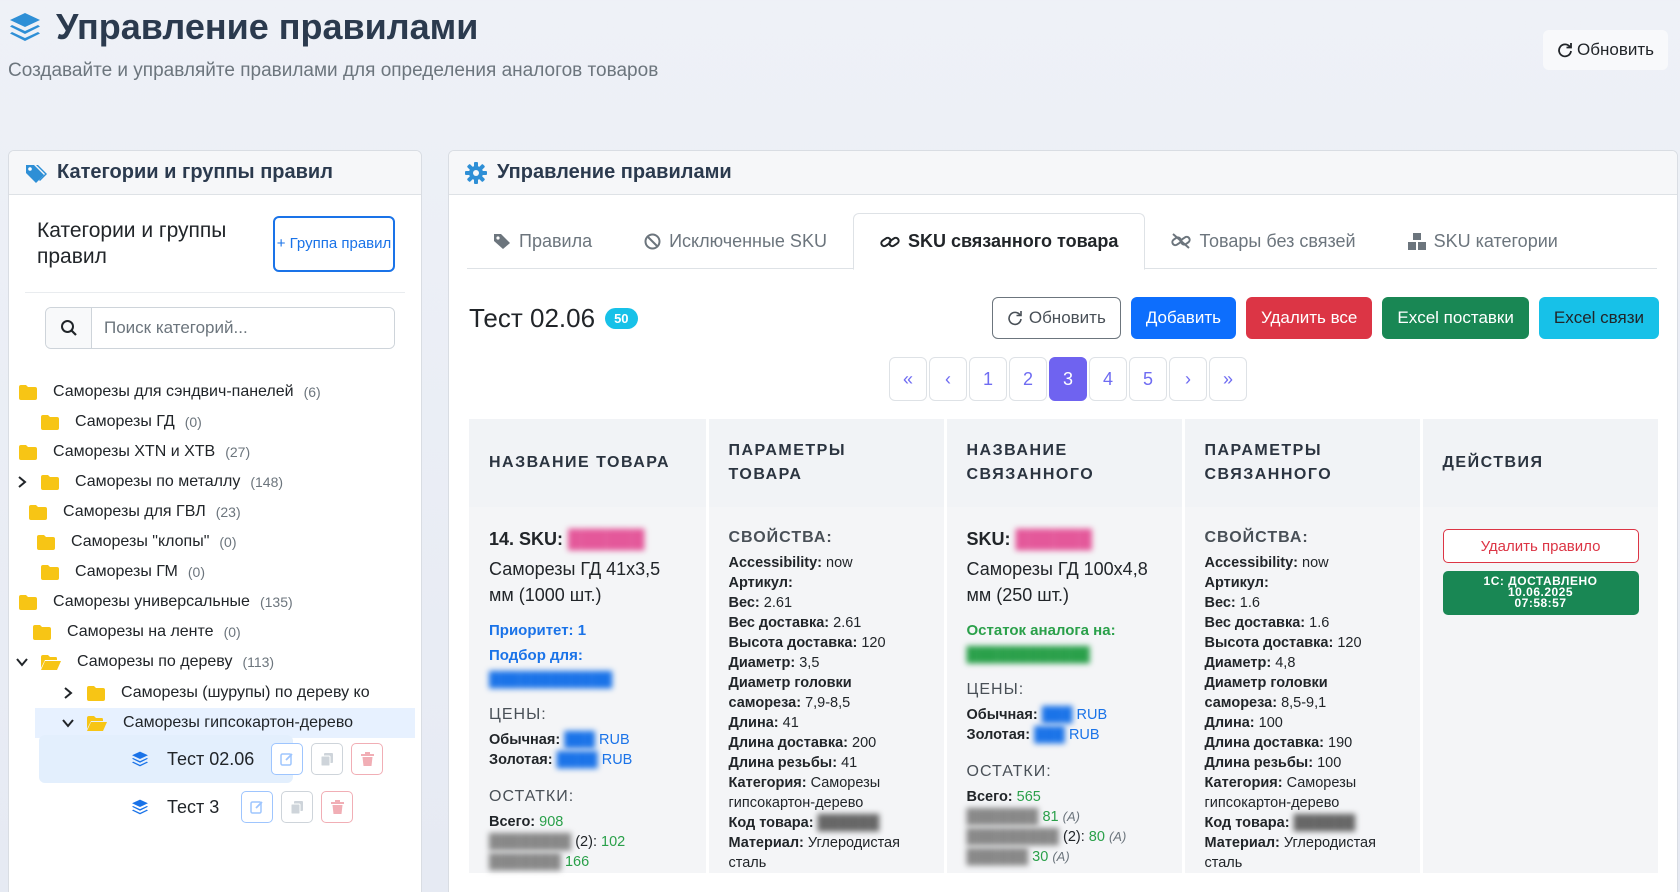 This screenshot has width=1680, height=892. Describe the element at coordinates (1148, 379) in the screenshot. I see `page-5: 5` at that location.